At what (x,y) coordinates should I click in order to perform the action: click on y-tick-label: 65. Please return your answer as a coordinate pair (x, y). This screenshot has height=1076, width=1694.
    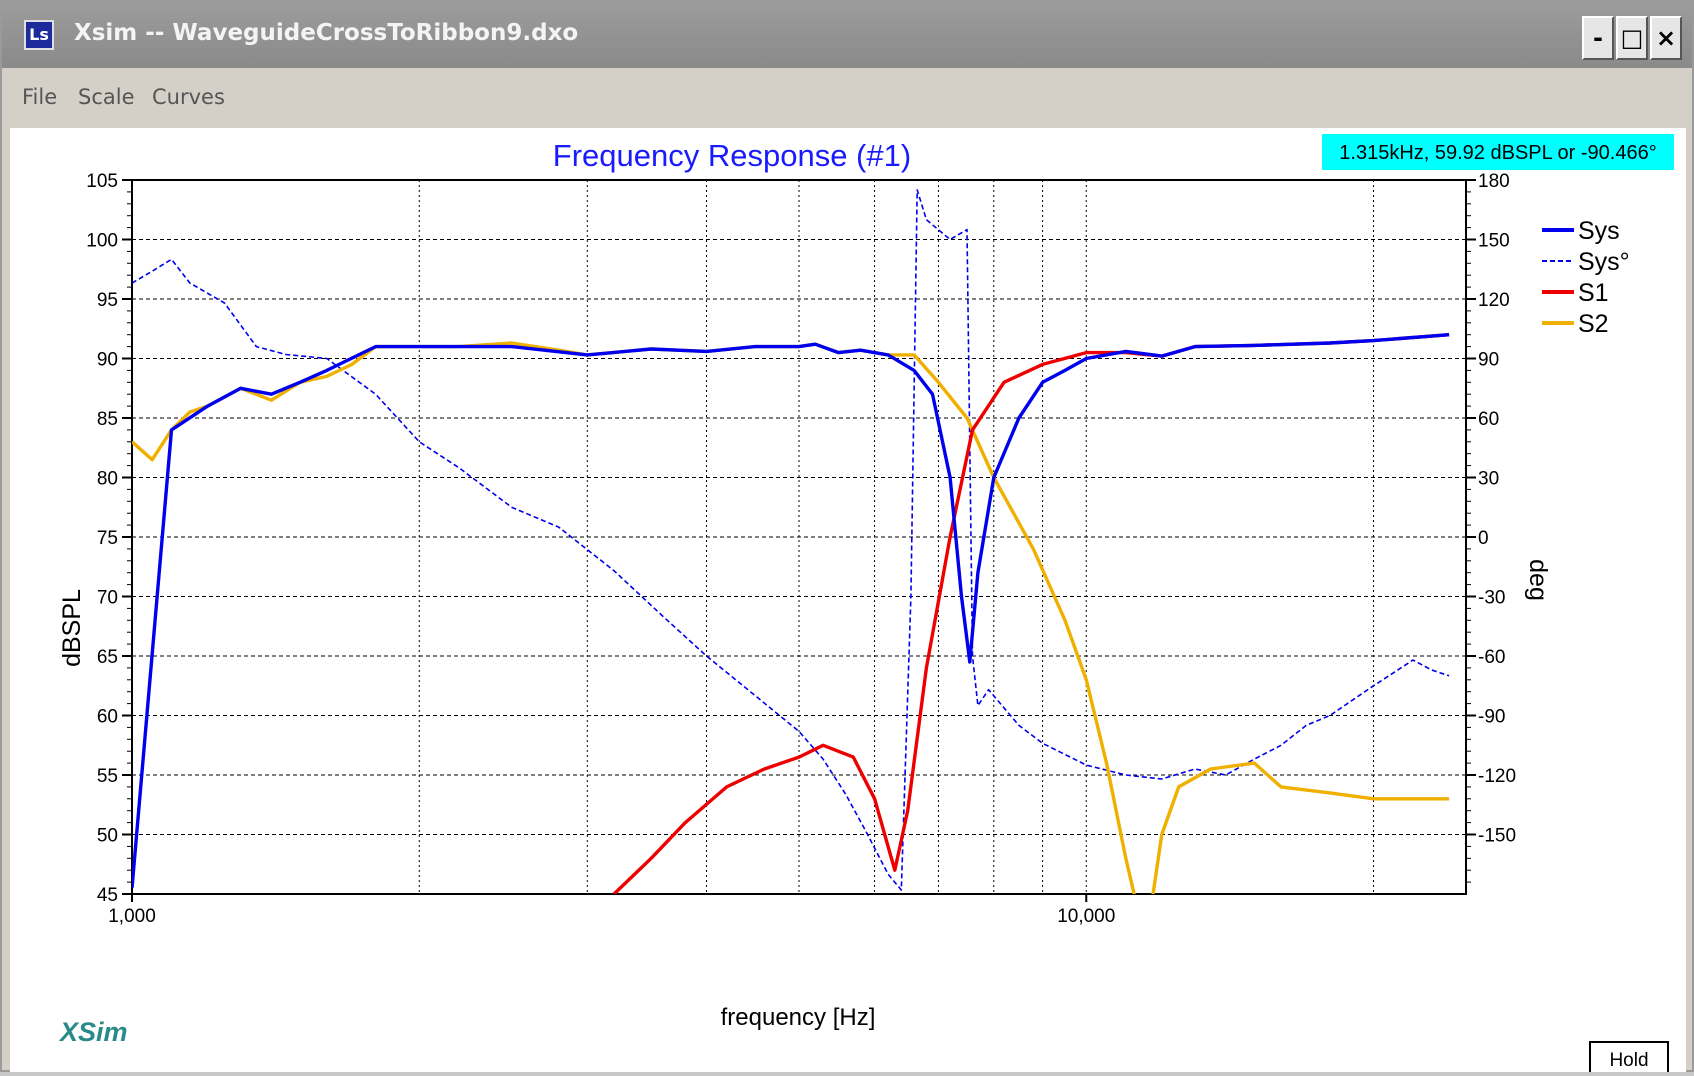
    Looking at the image, I should click on (107, 657).